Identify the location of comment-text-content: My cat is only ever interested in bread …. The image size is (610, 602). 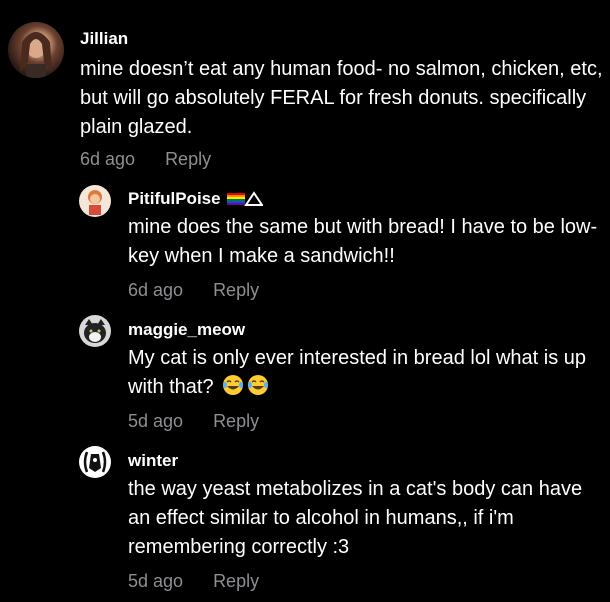
(357, 372).